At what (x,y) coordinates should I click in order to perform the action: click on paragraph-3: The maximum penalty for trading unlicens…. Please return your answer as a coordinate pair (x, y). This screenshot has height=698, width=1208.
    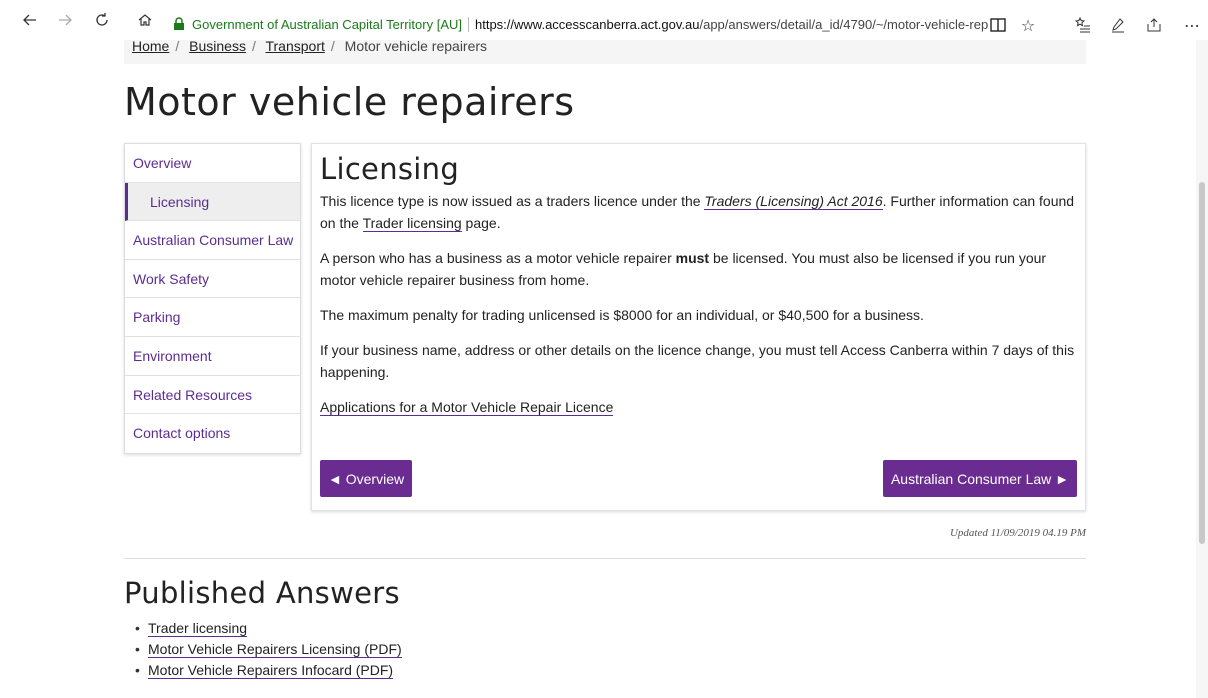
    Looking at the image, I should click on (622, 315).